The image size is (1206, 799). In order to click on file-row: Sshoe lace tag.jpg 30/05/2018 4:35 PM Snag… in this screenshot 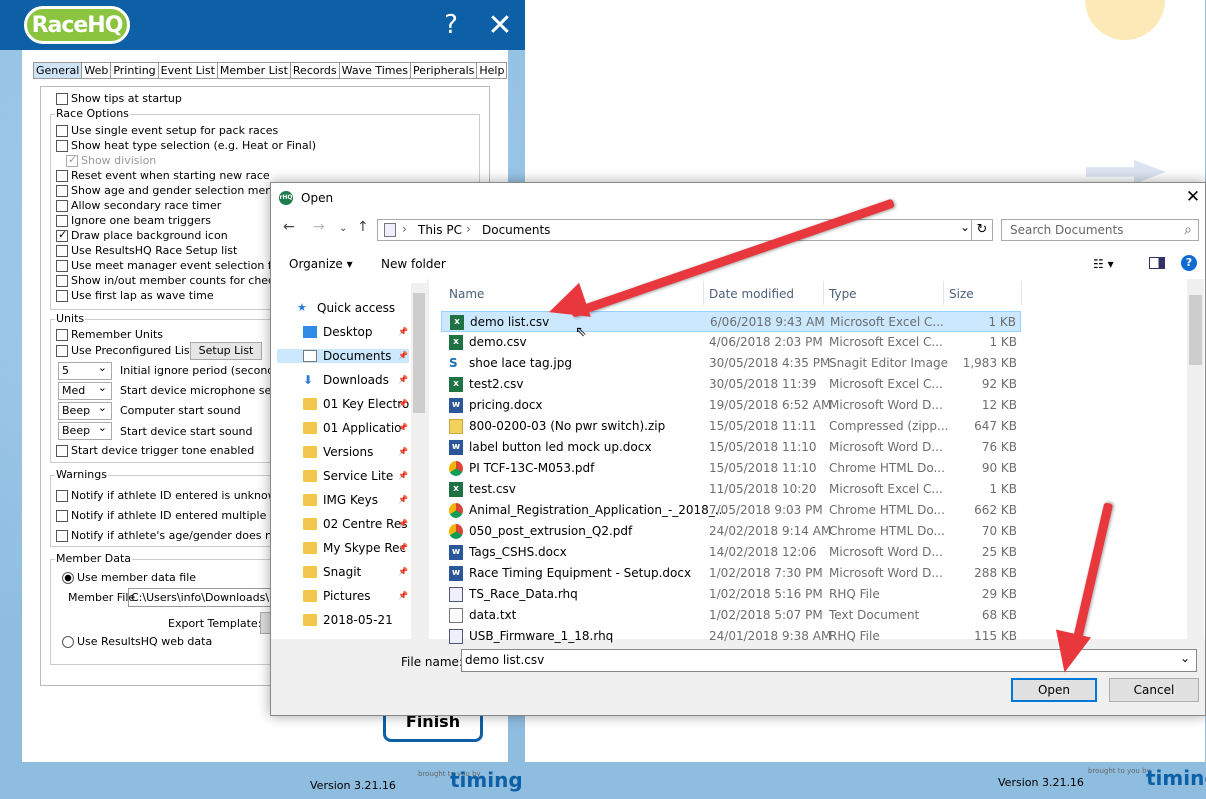, I will do `click(731, 363)`.